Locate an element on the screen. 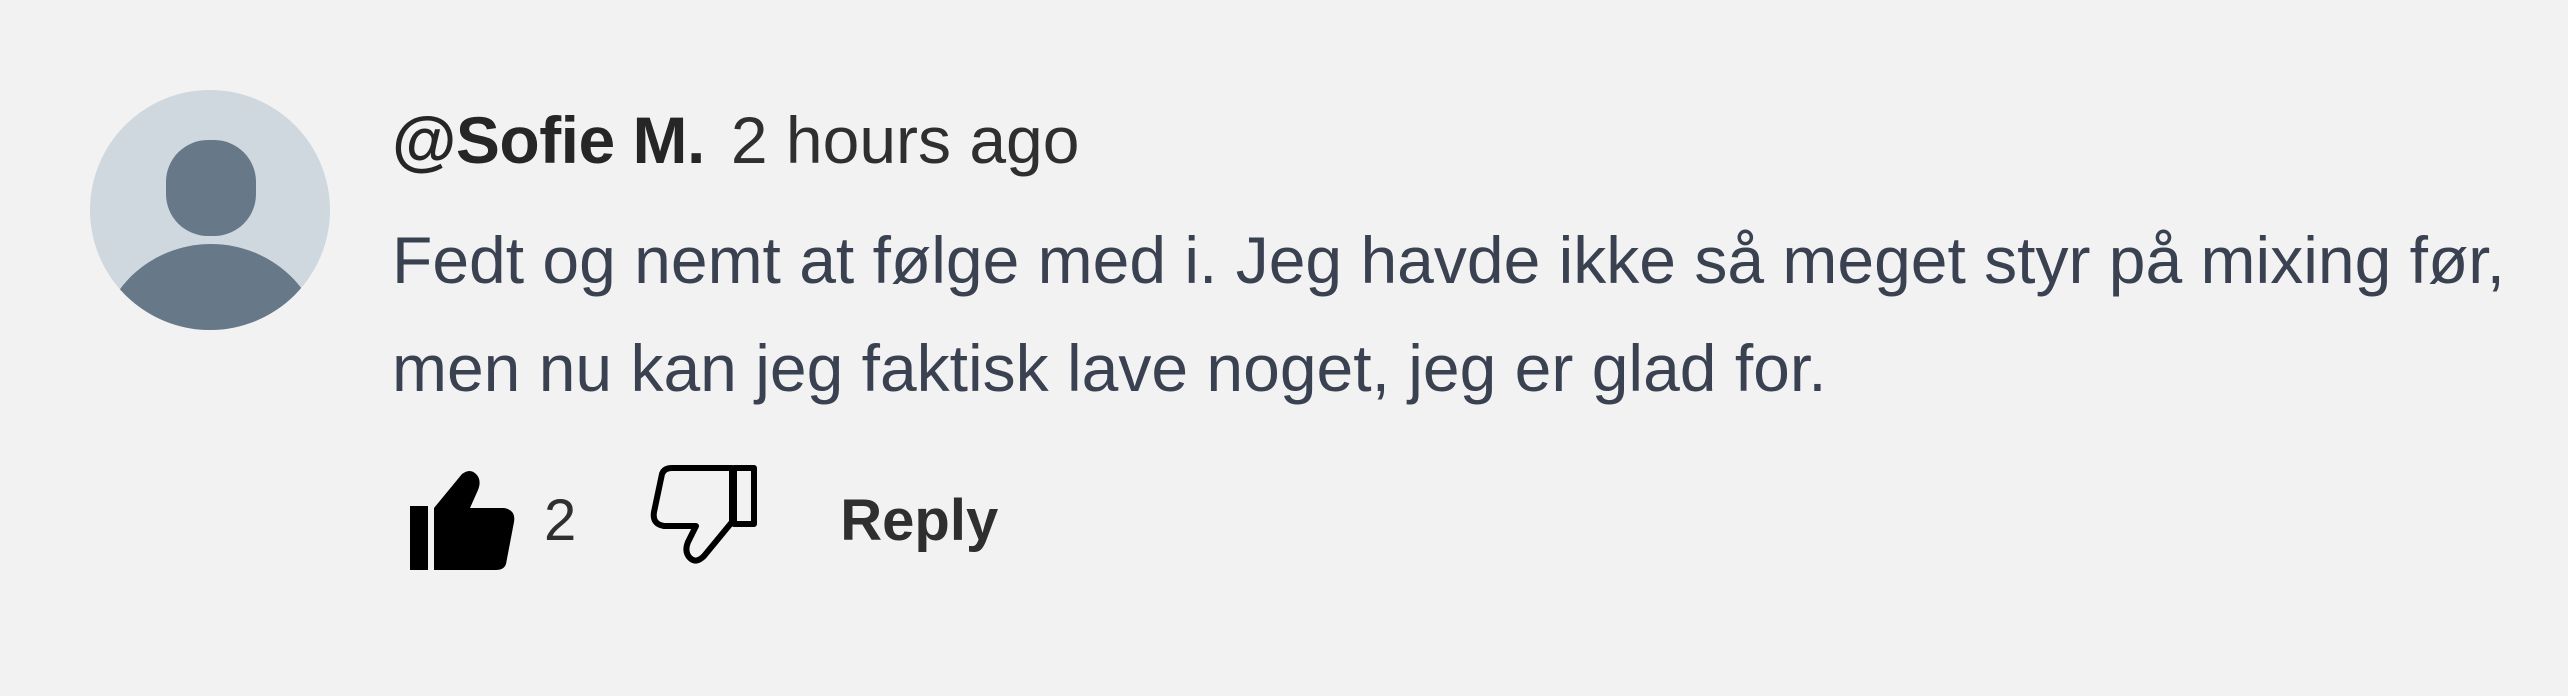  thumbs-down-icon is located at coordinates (704, 514).